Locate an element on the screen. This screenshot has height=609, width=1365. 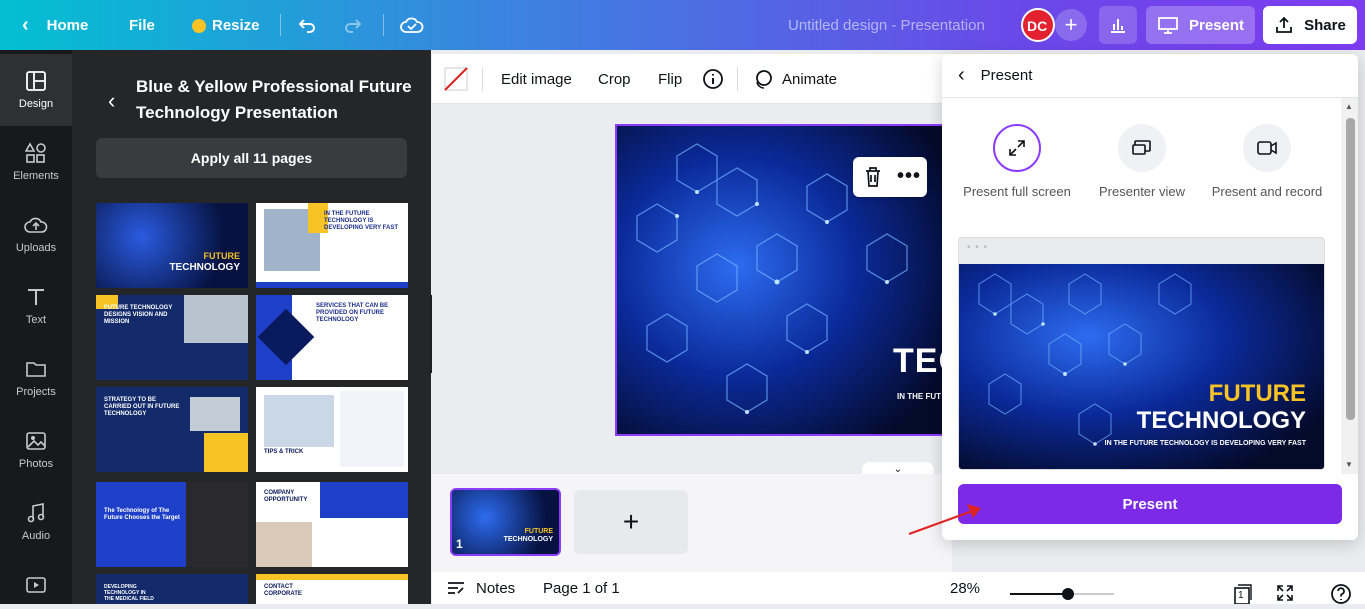
page-indicator: Page 1 of 1 is located at coordinates (581, 588).